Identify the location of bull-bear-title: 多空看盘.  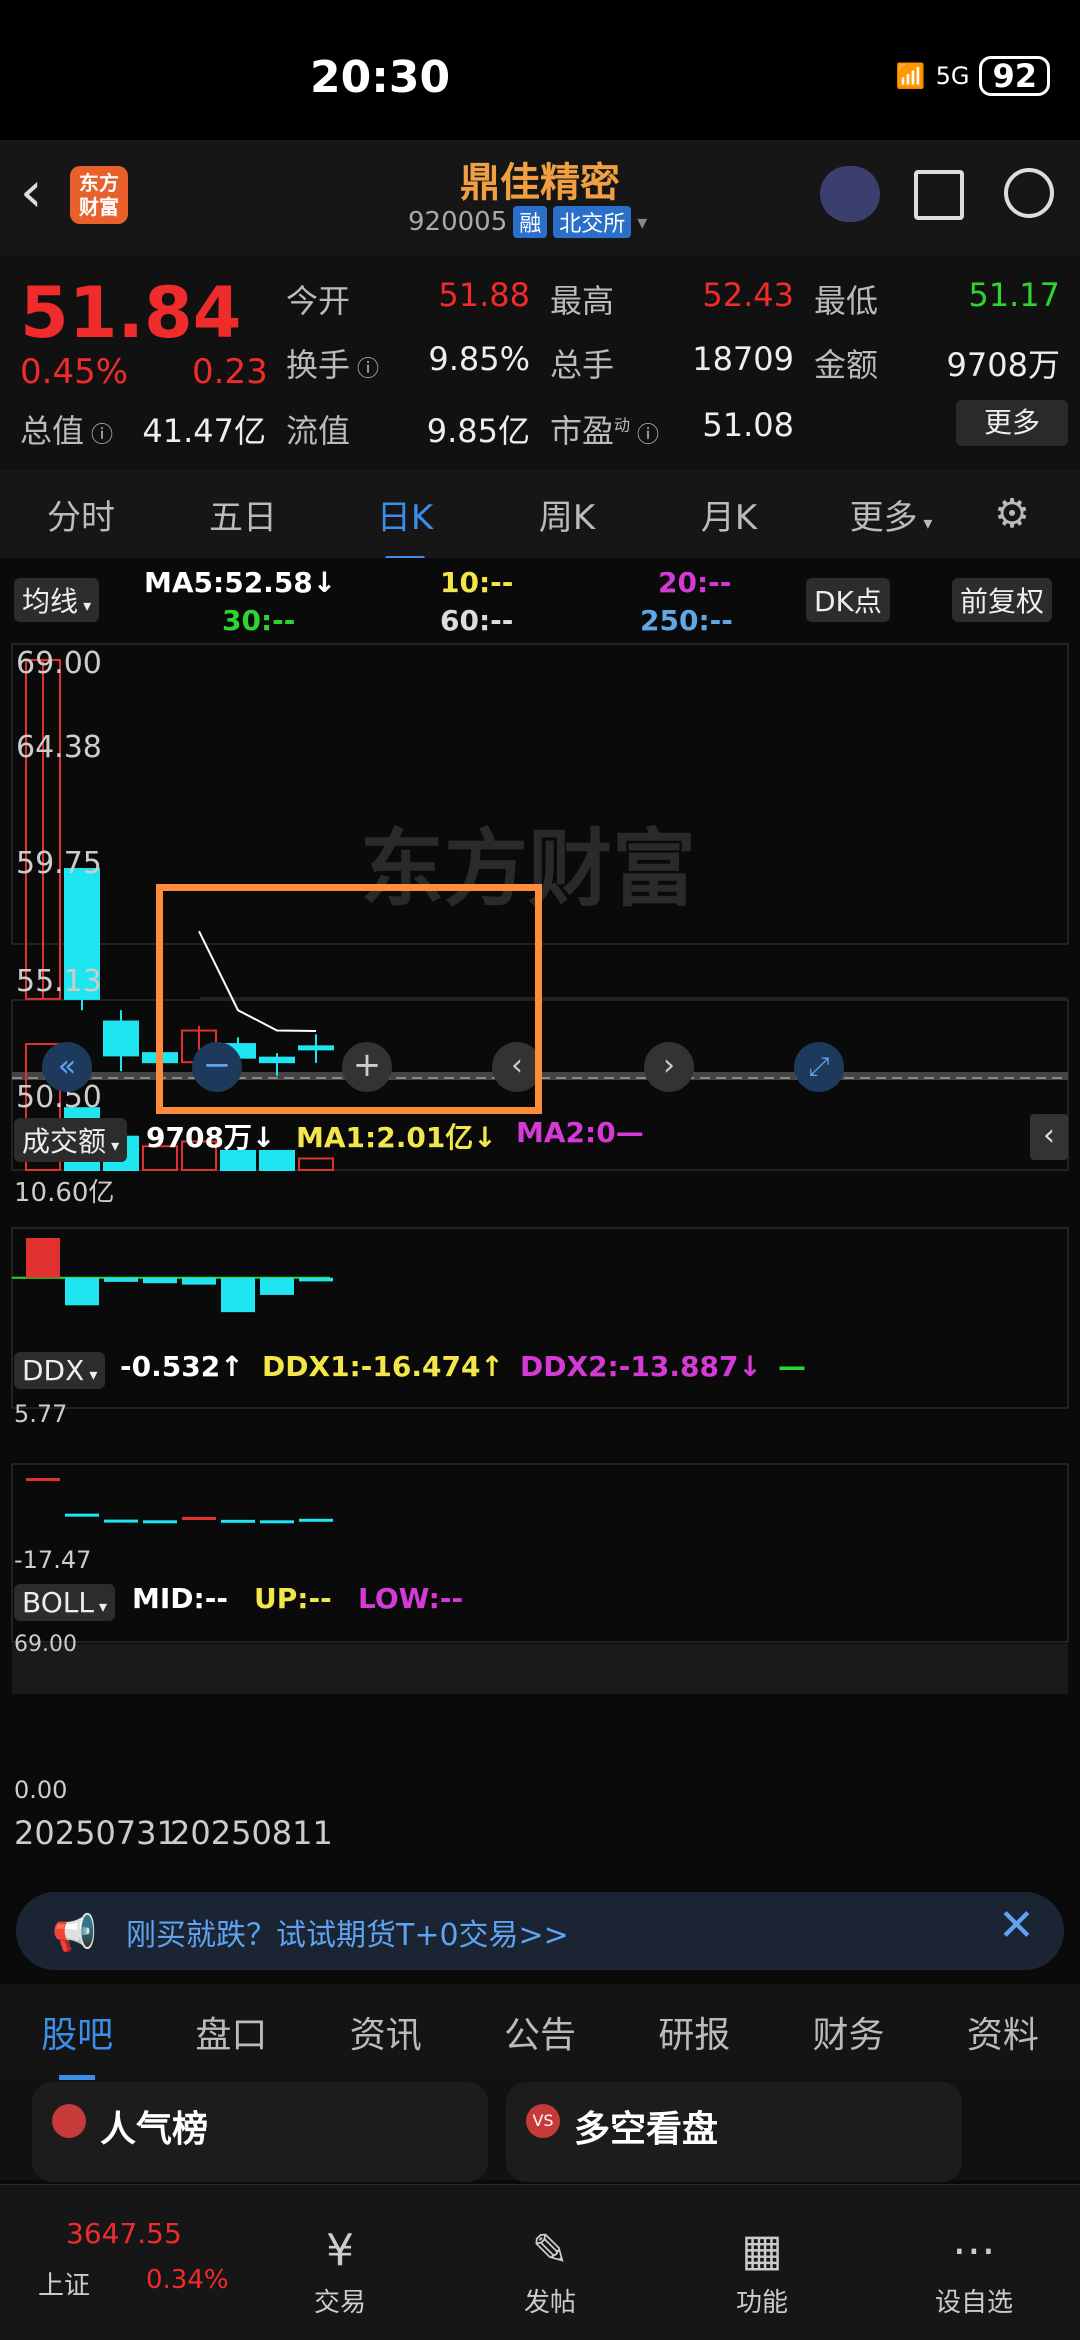
(646, 2129).